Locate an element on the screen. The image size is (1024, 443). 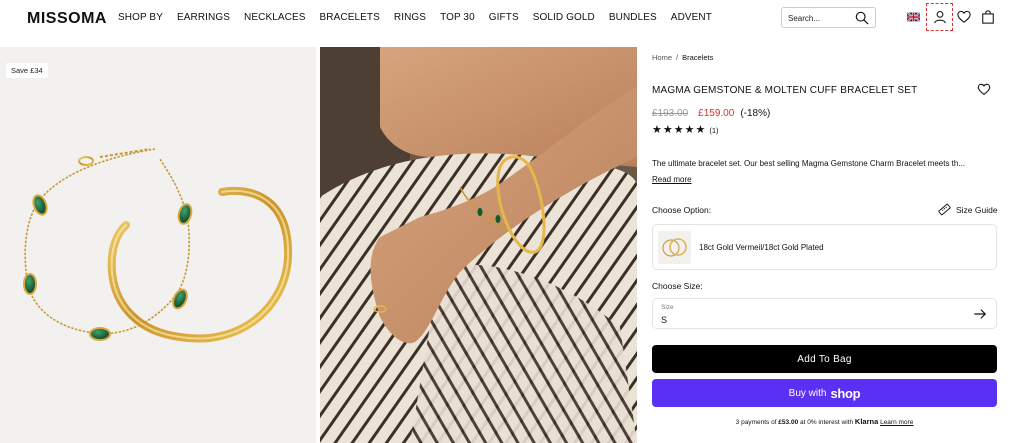
size-guide-label: Size Guide is located at coordinates (977, 209).